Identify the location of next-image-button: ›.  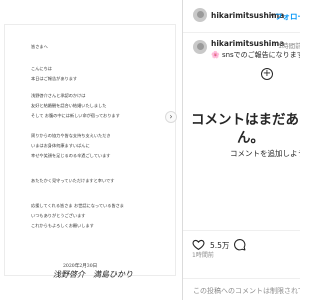
(171, 117).